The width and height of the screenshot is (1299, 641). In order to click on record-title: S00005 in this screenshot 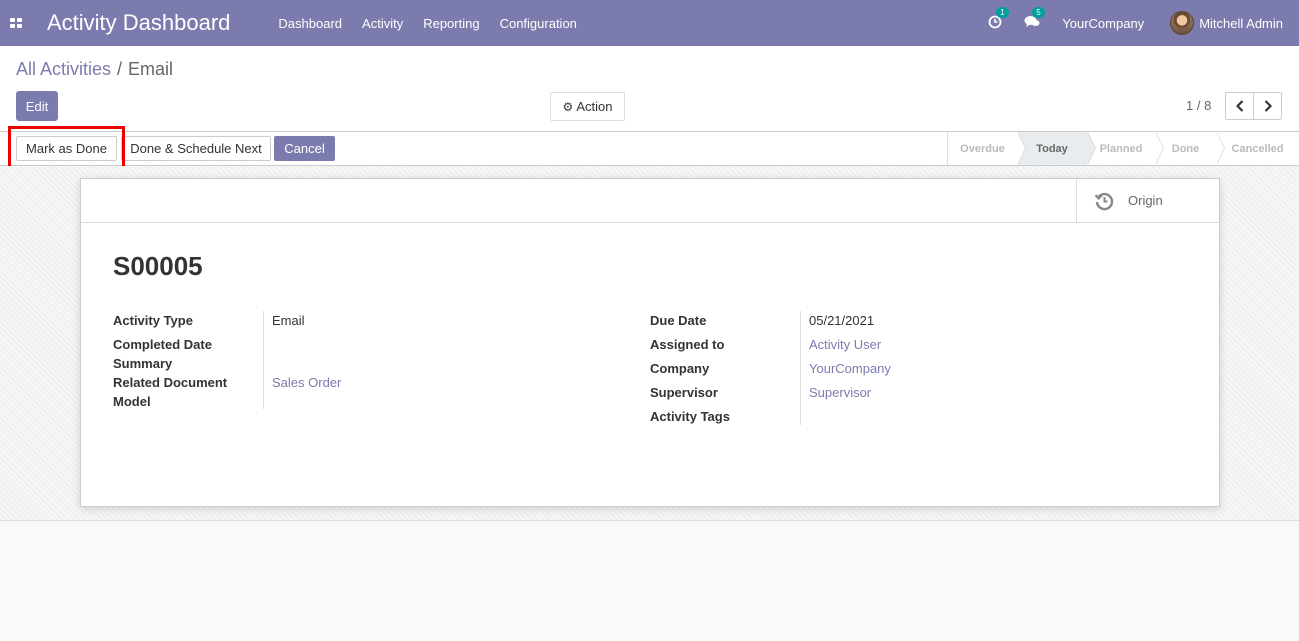, I will do `click(158, 266)`.